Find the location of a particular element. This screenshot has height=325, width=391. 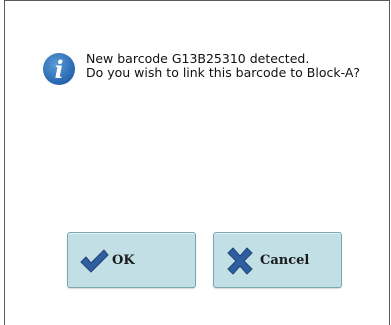

checkmark-icon is located at coordinates (94, 261).